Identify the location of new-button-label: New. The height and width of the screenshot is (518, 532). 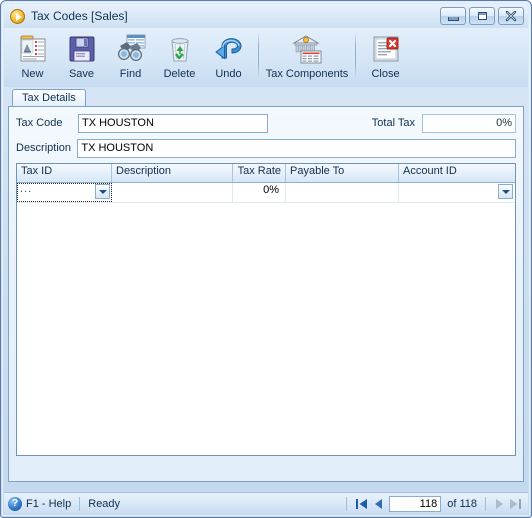
(32, 74).